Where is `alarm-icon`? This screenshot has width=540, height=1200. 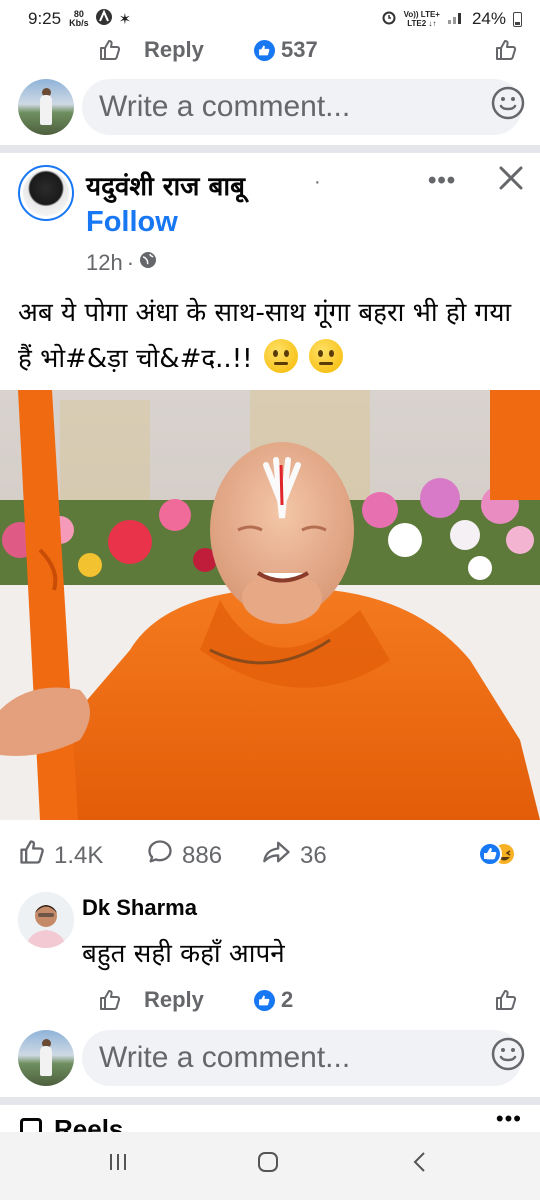
alarm-icon is located at coordinates (389, 19).